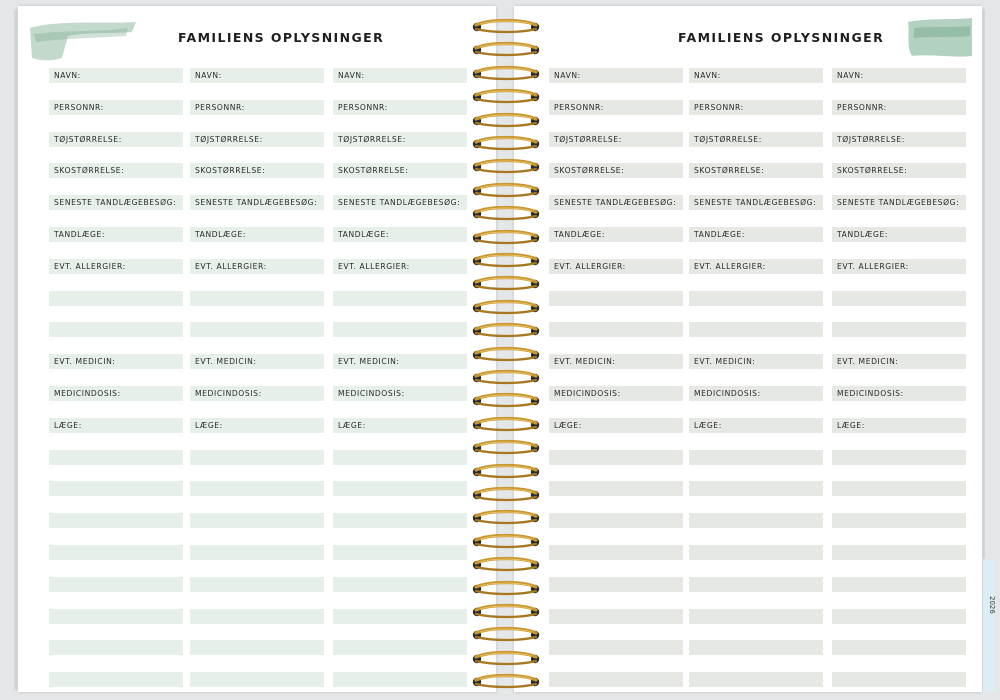 The height and width of the screenshot is (700, 1000). I want to click on year-tab, so click(989, 626).